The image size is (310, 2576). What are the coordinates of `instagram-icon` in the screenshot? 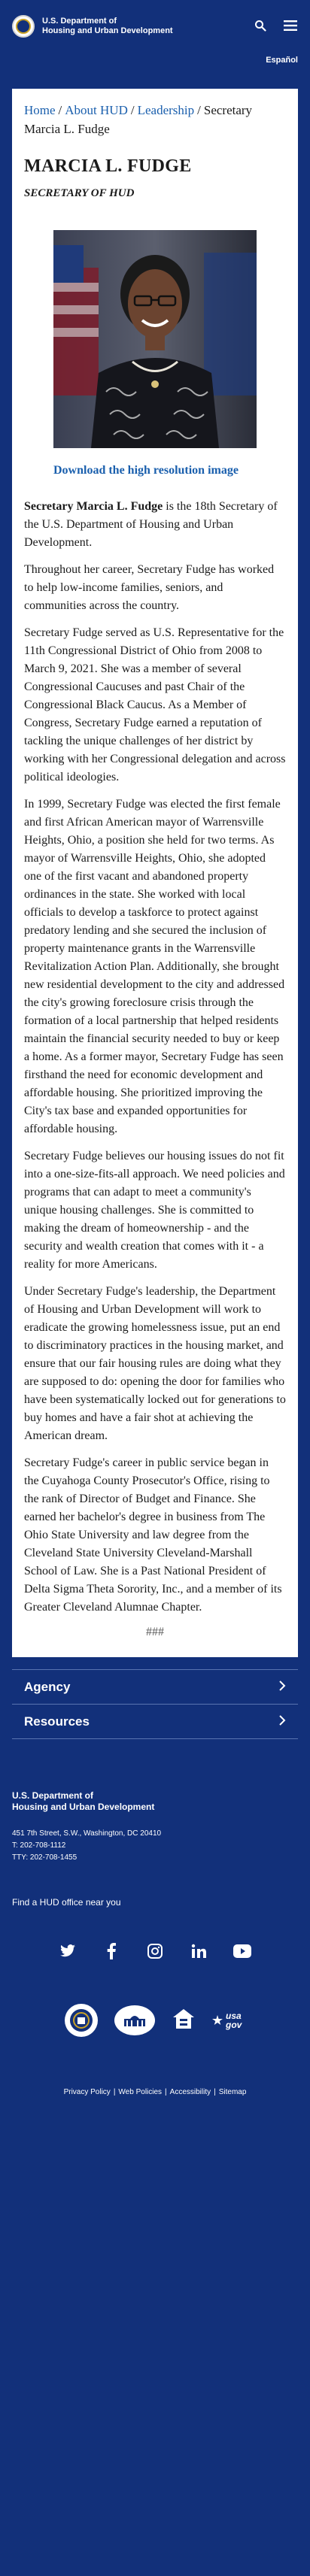 It's located at (155, 1951).